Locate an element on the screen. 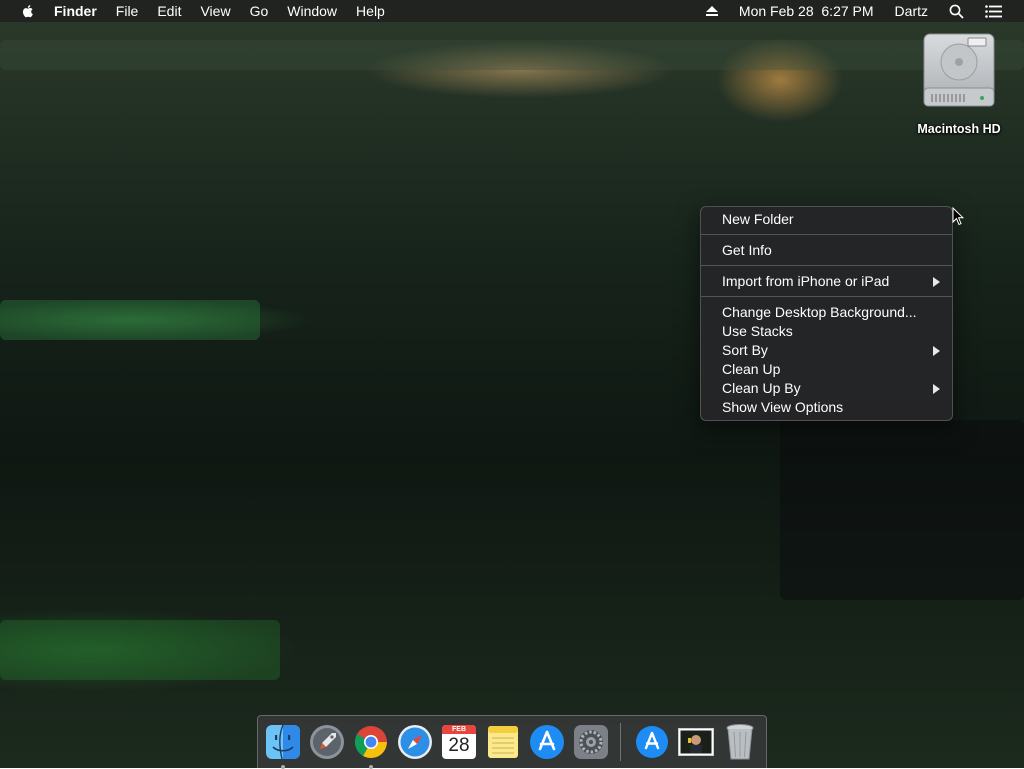  menu-window: Window is located at coordinates (312, 11).